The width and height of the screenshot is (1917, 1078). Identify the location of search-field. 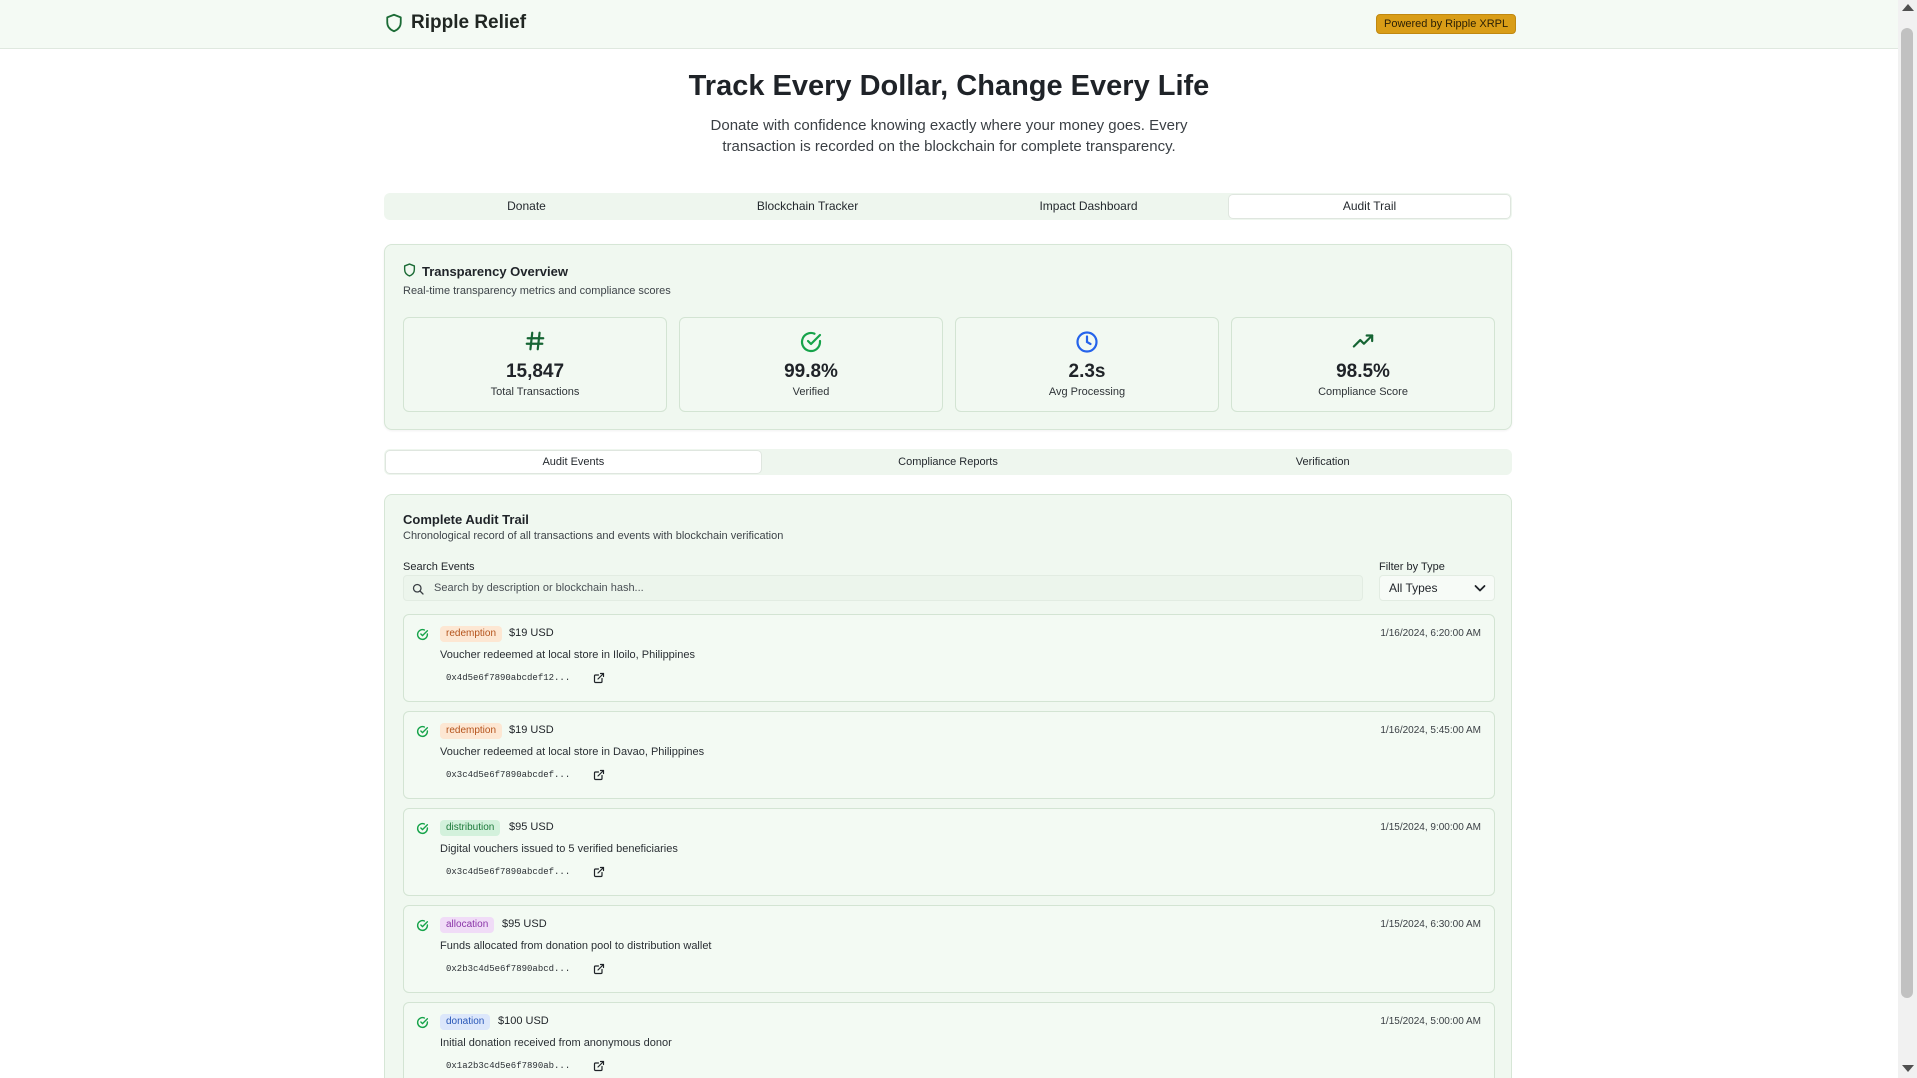
(883, 588).